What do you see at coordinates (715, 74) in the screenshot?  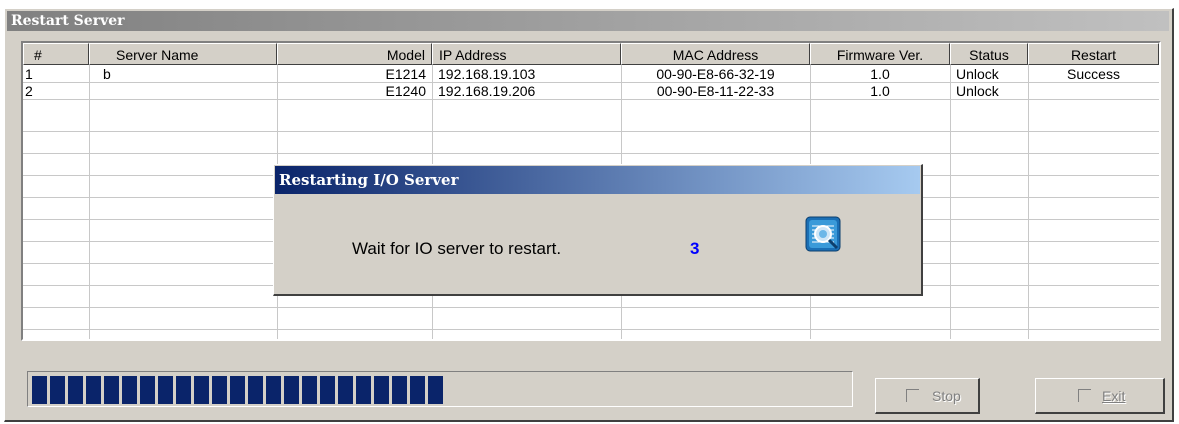 I see `cell-mac-address: 00-90-E8-66-32-19` at bounding box center [715, 74].